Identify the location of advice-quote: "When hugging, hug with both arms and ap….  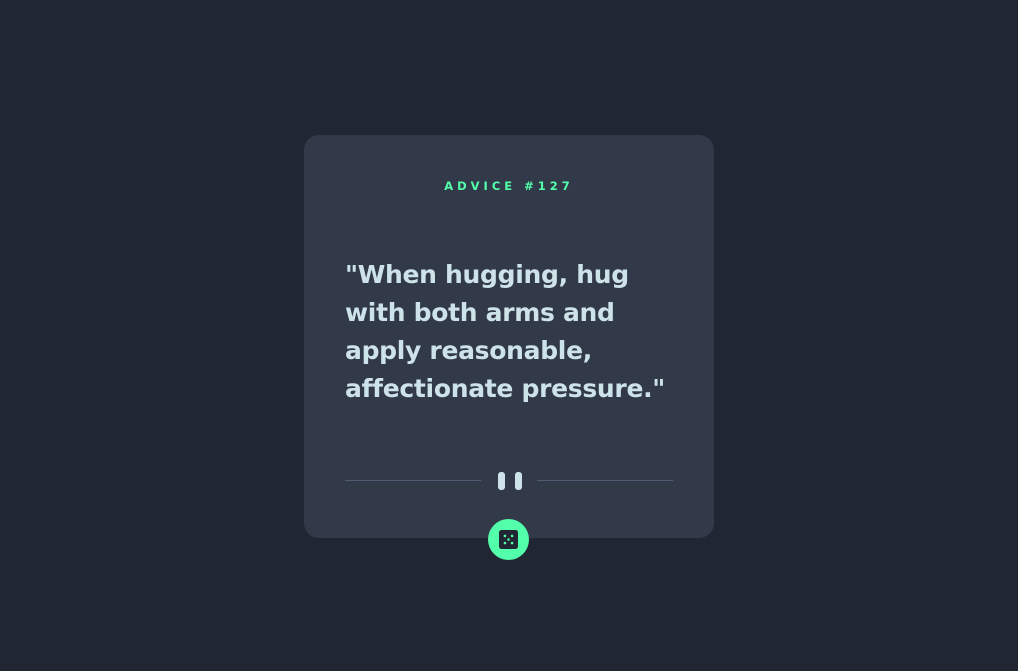
(505, 331).